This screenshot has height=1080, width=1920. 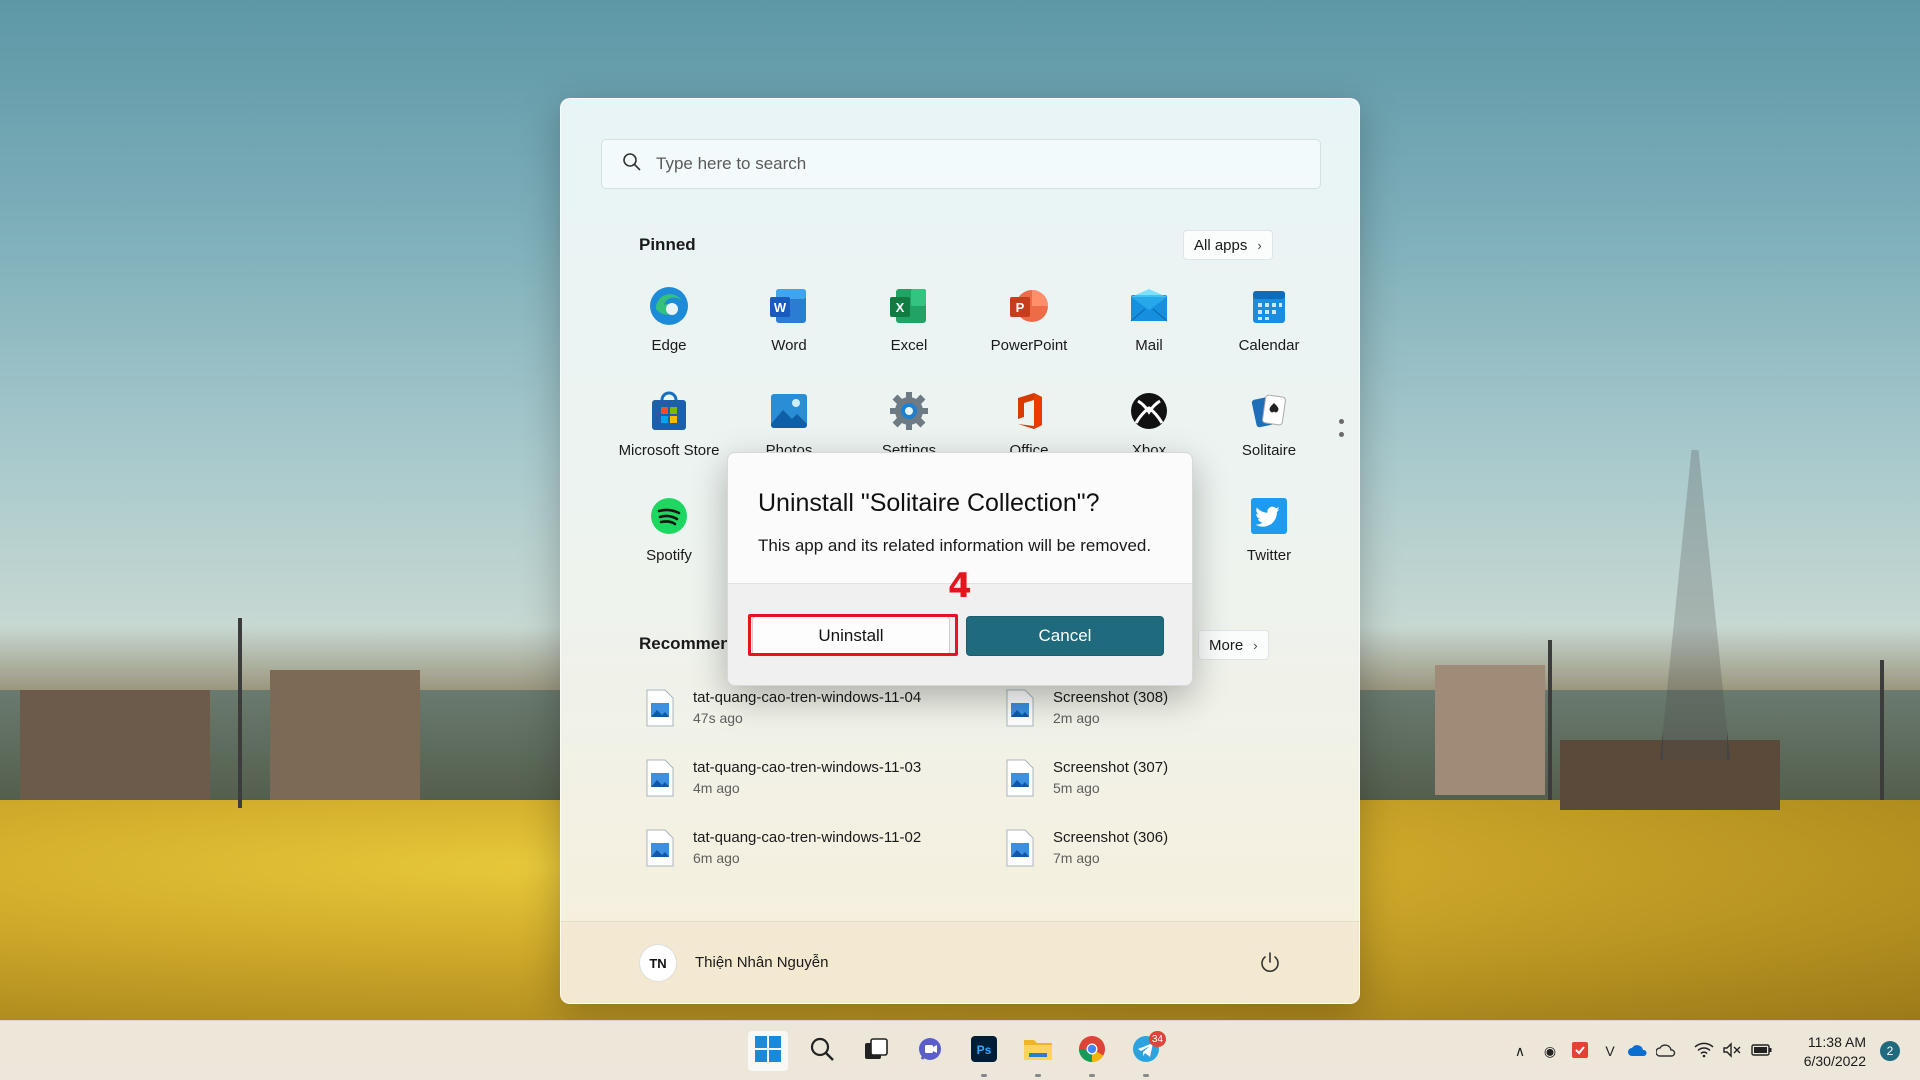 What do you see at coordinates (1029, 411) in the screenshot?
I see `office-icon` at bounding box center [1029, 411].